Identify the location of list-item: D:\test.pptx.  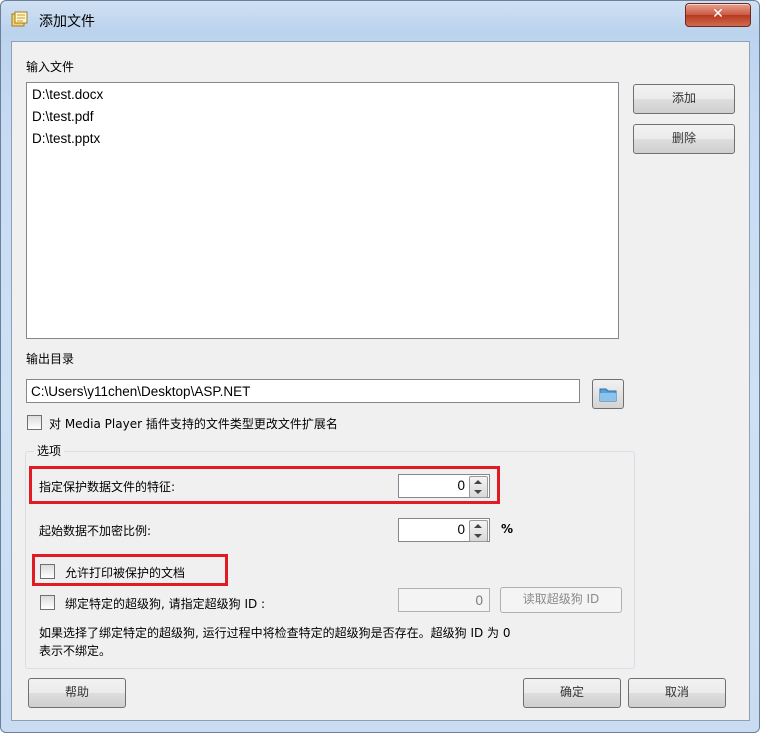
(66, 138).